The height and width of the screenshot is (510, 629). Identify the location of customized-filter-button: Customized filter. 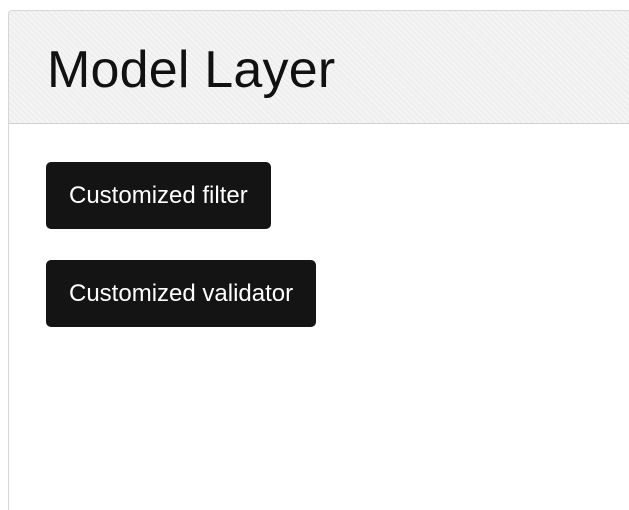
(158, 195).